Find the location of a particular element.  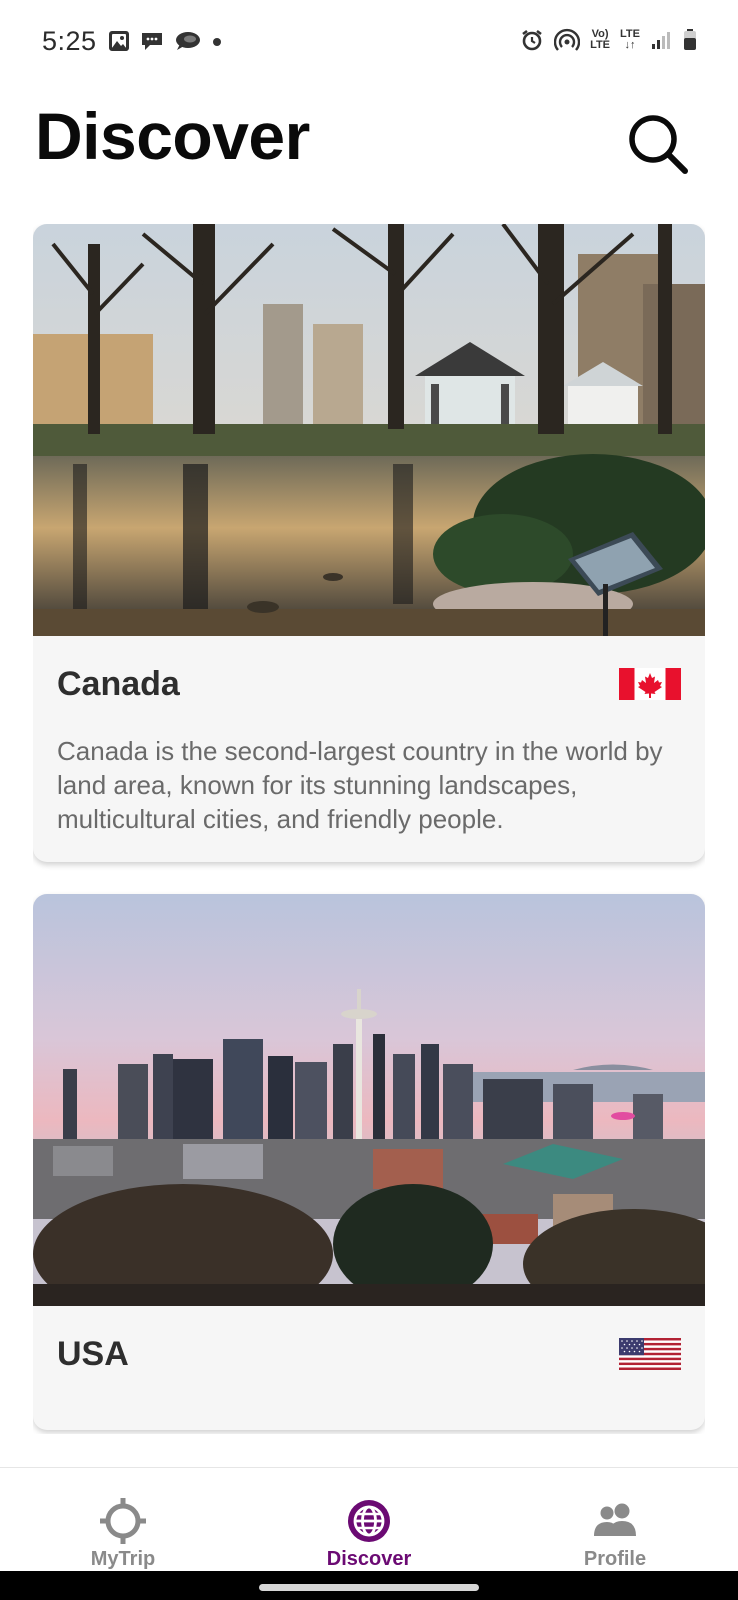

card-header-row: USA is located at coordinates (369, 1354).